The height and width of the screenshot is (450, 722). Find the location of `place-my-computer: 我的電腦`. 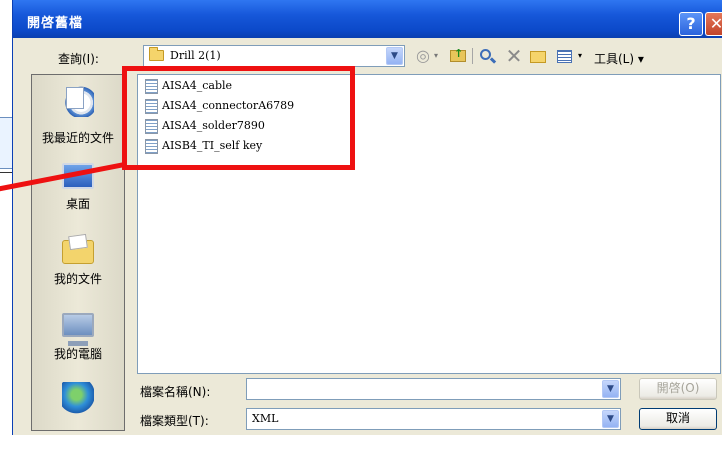

place-my-computer: 我的電腦 is located at coordinates (79, 340).